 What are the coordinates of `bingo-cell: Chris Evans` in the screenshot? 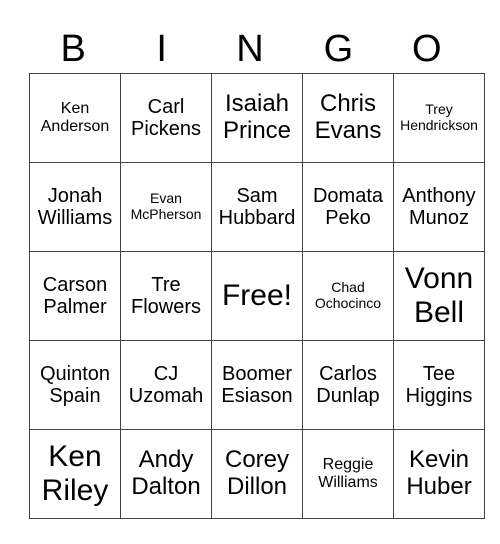 It's located at (348, 118).